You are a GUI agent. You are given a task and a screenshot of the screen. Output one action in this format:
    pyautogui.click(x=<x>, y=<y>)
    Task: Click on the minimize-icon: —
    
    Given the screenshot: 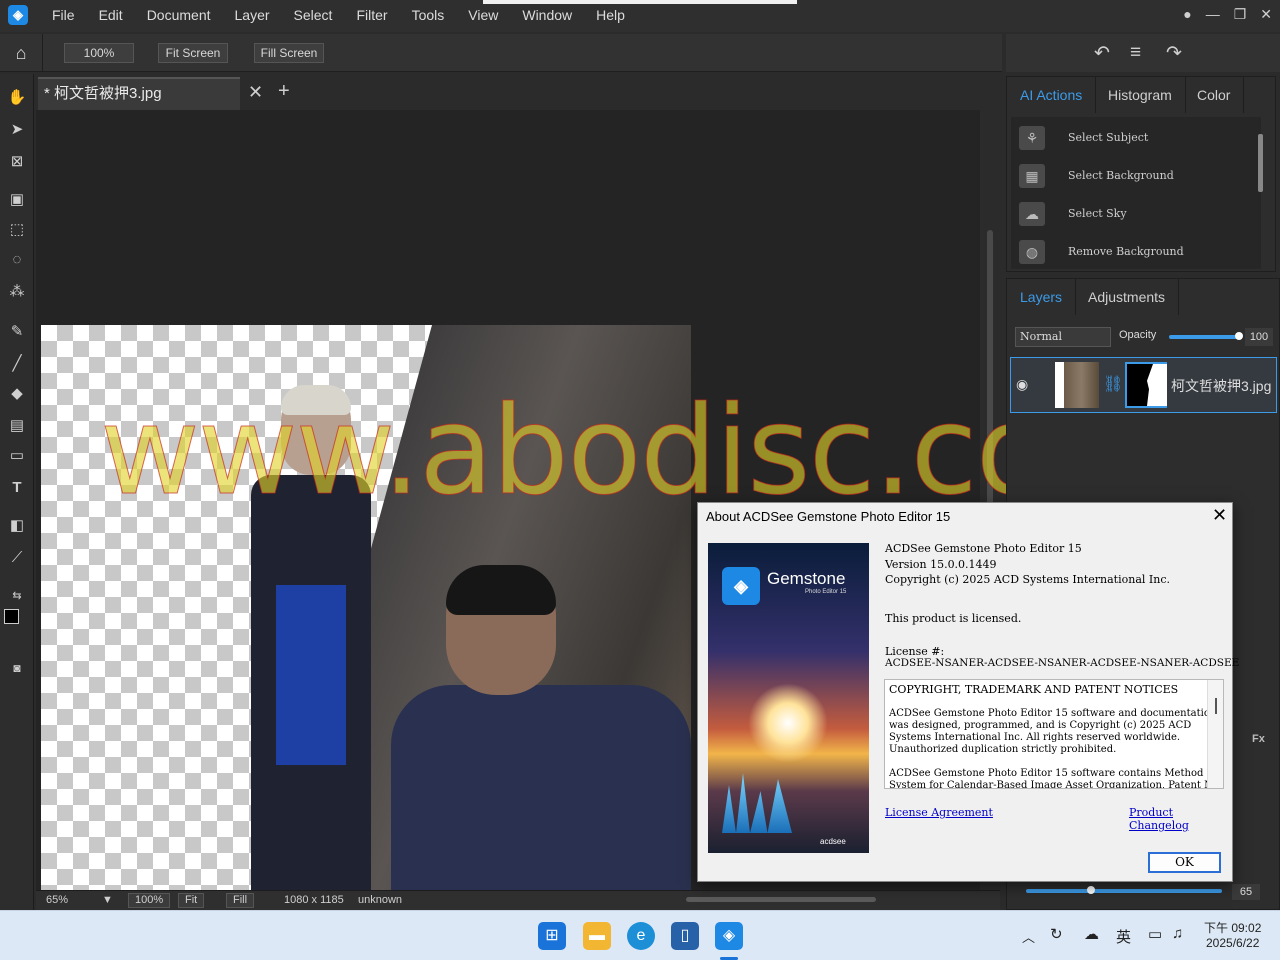 What is the action you would take?
    pyautogui.click(x=1213, y=14)
    